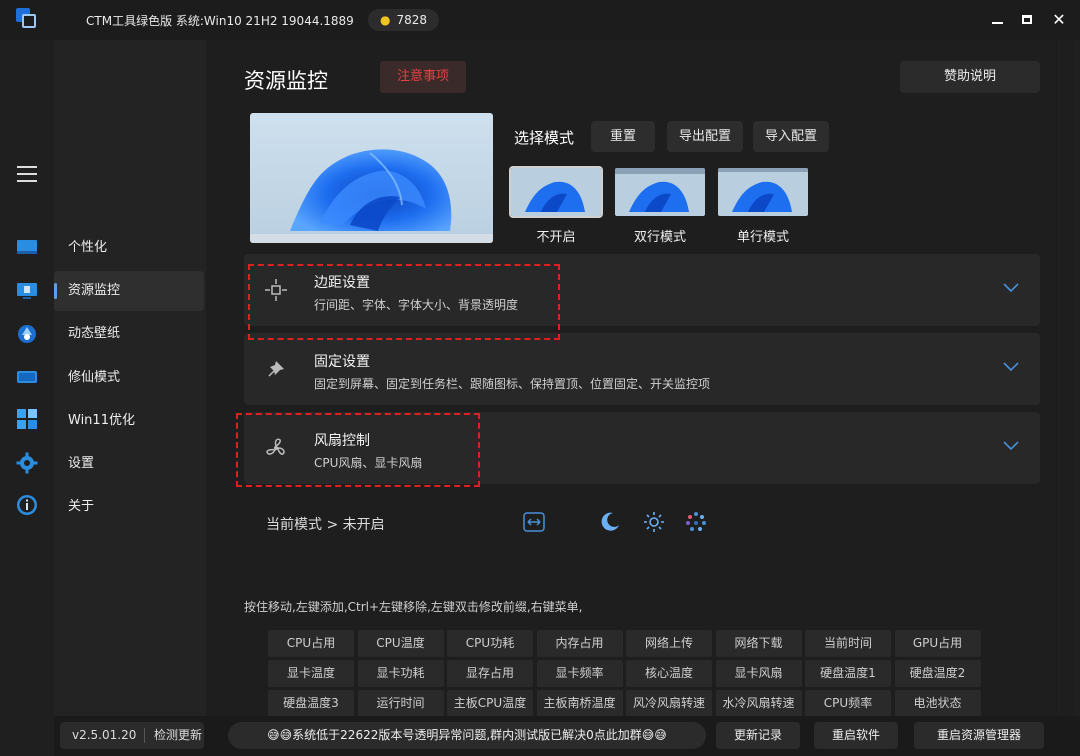  I want to click on reset-button: 重置, so click(623, 136).